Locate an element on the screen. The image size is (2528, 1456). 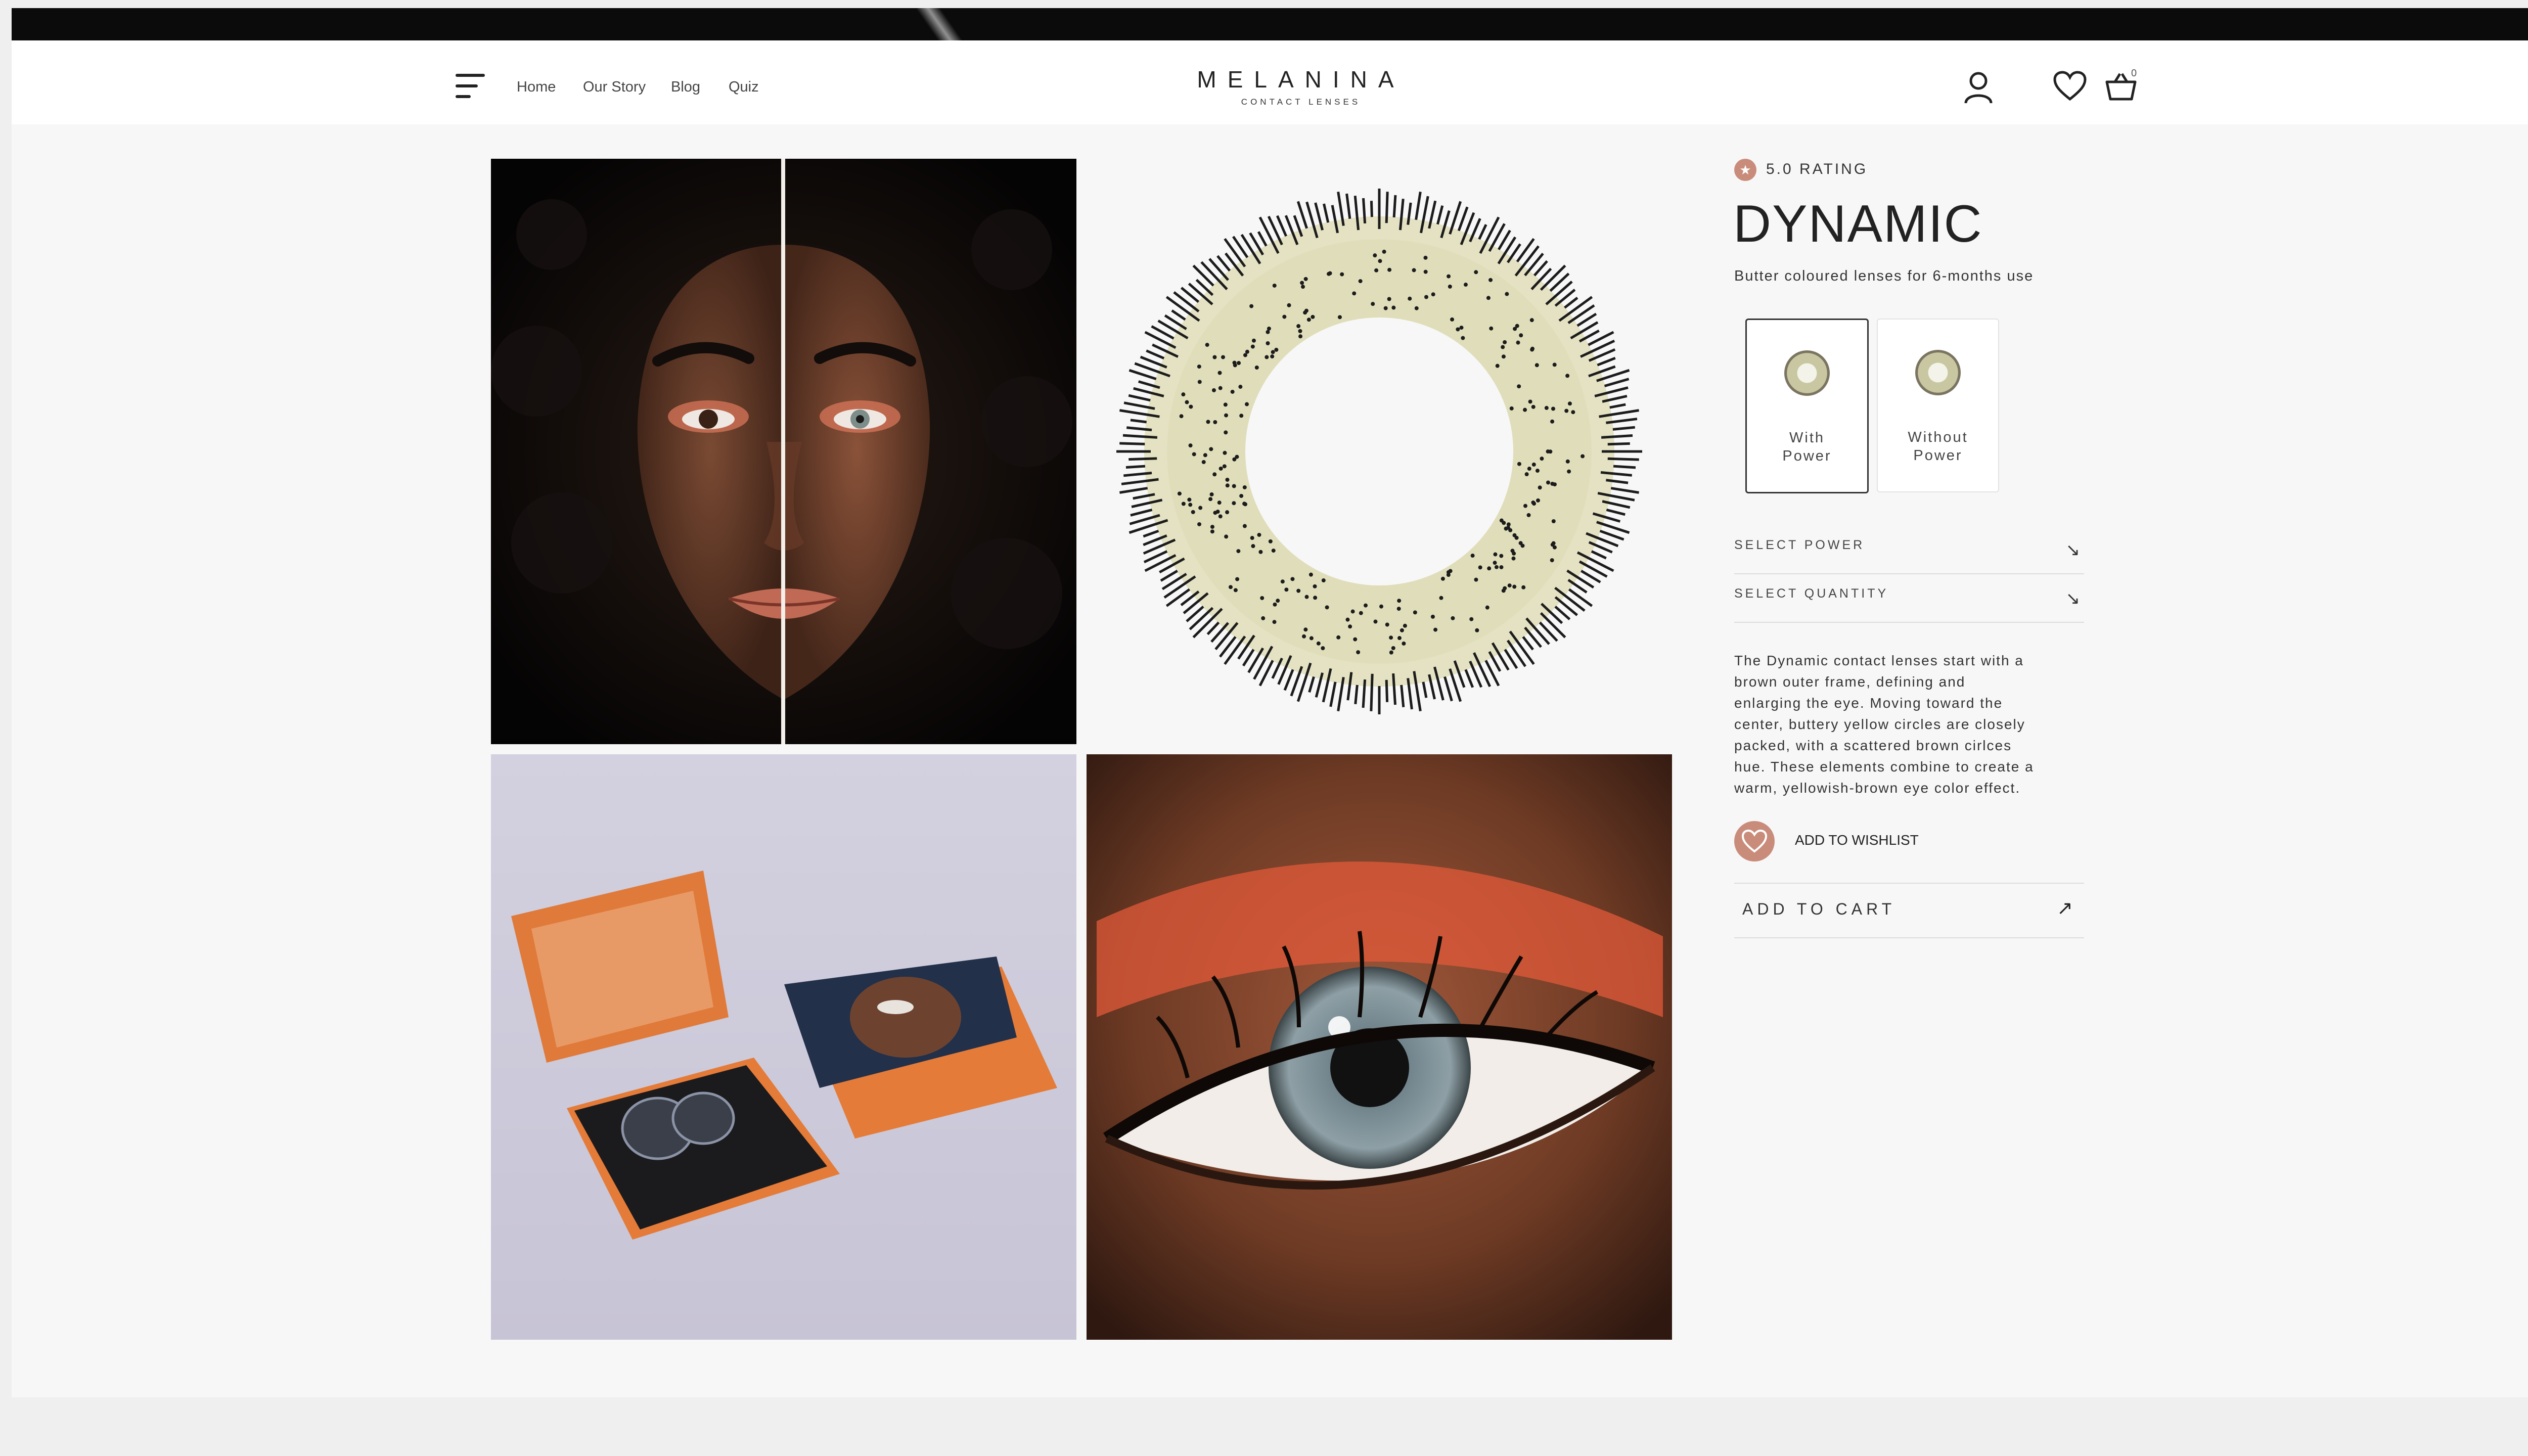
description-line: The Dynamic contact lenses start with a is located at coordinates (1879, 660).